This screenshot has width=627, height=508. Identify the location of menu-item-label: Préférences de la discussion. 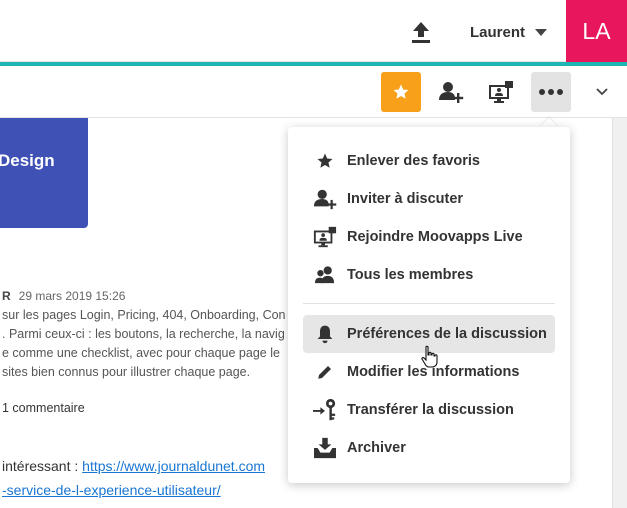
(447, 334).